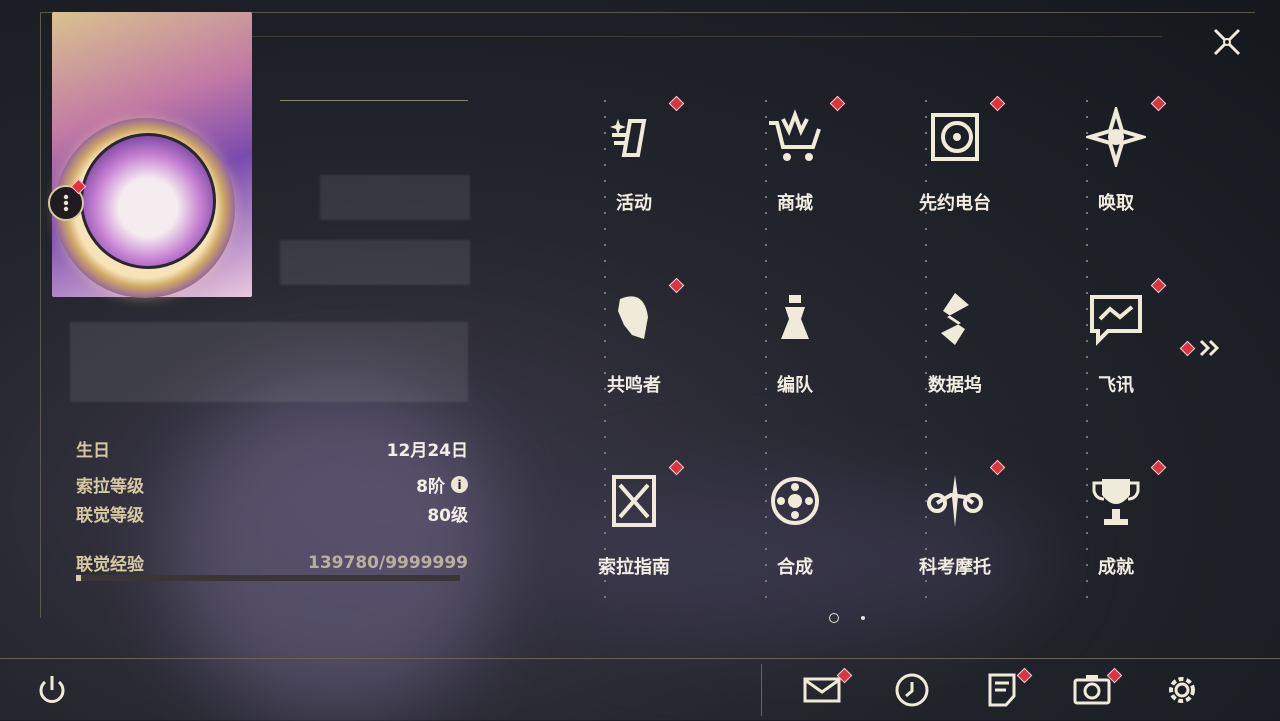 The width and height of the screenshot is (1280, 721). Describe the element at coordinates (795, 170) in the screenshot. I see `menu-item: 商城` at that location.